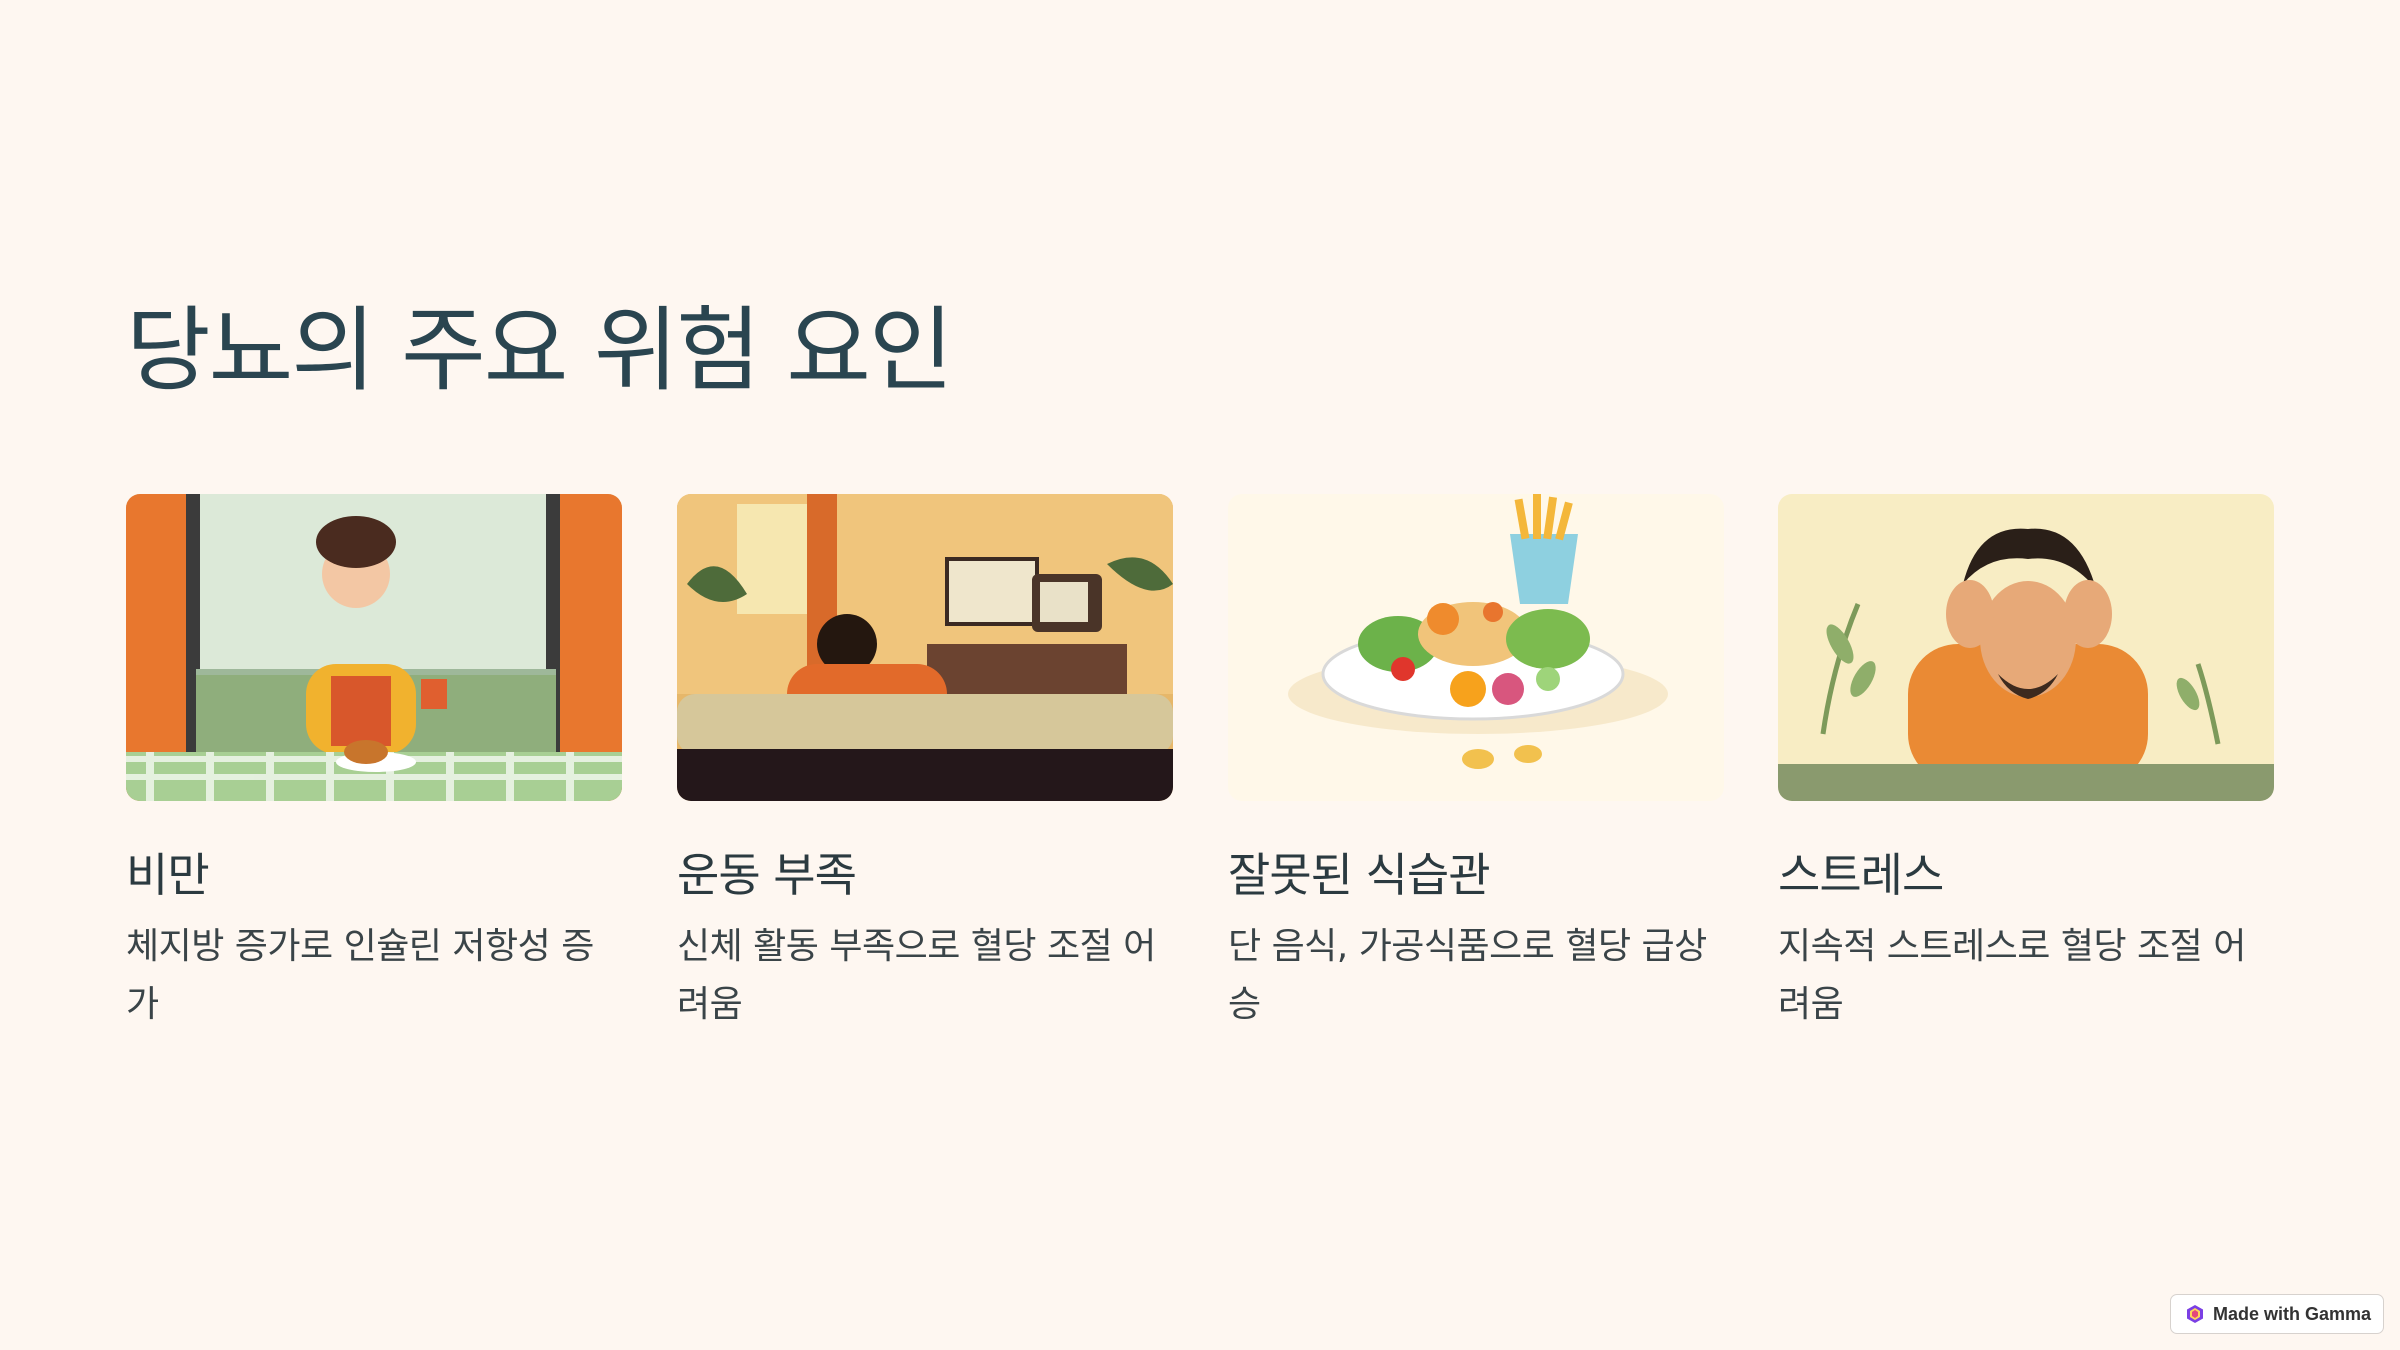 The width and height of the screenshot is (2400, 1350). What do you see at coordinates (374, 647) in the screenshot?
I see `obesity-illustration` at bounding box center [374, 647].